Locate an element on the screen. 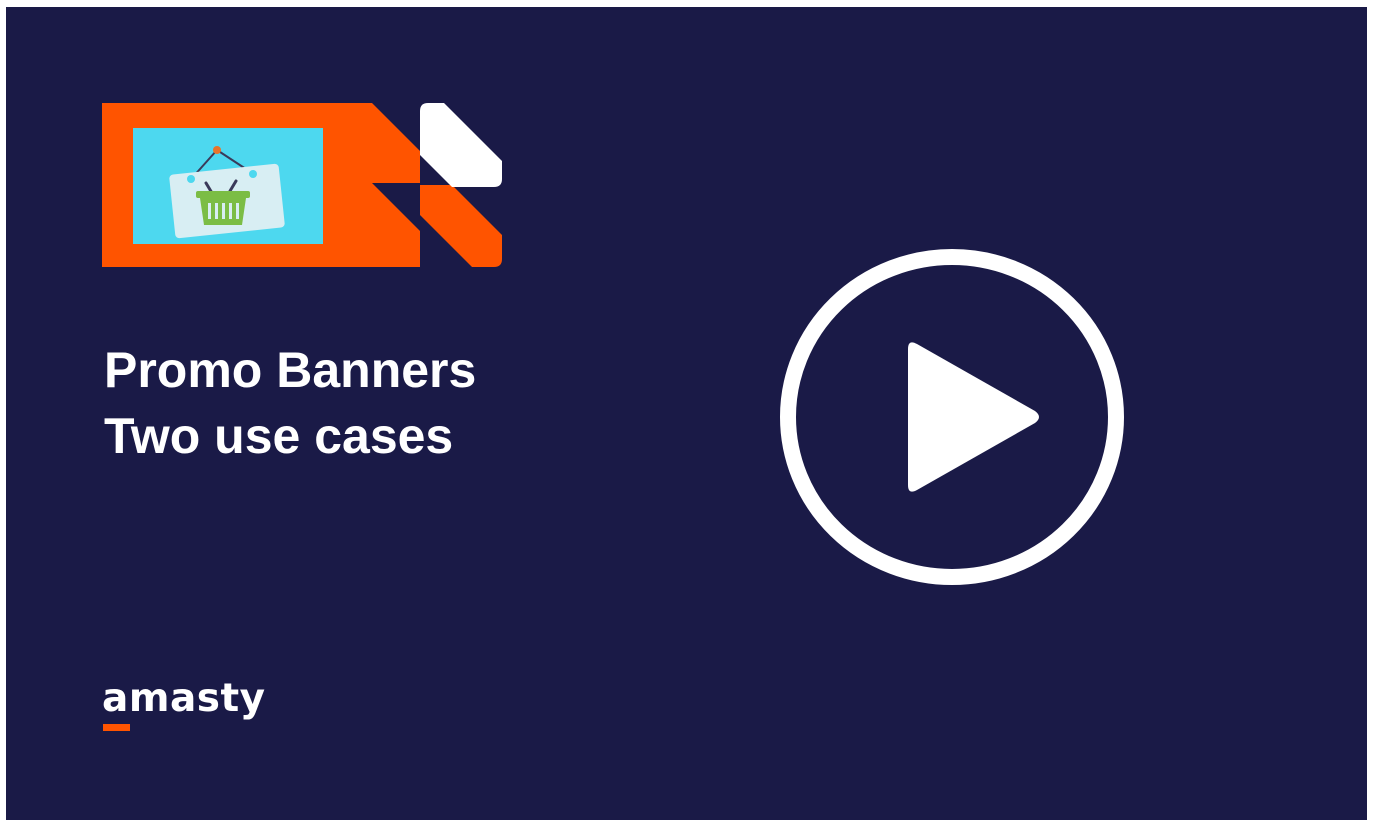 Image resolution: width=1373 pixels, height=823 pixels. video-title-line-1: Promo Banners is located at coordinates (290, 370).